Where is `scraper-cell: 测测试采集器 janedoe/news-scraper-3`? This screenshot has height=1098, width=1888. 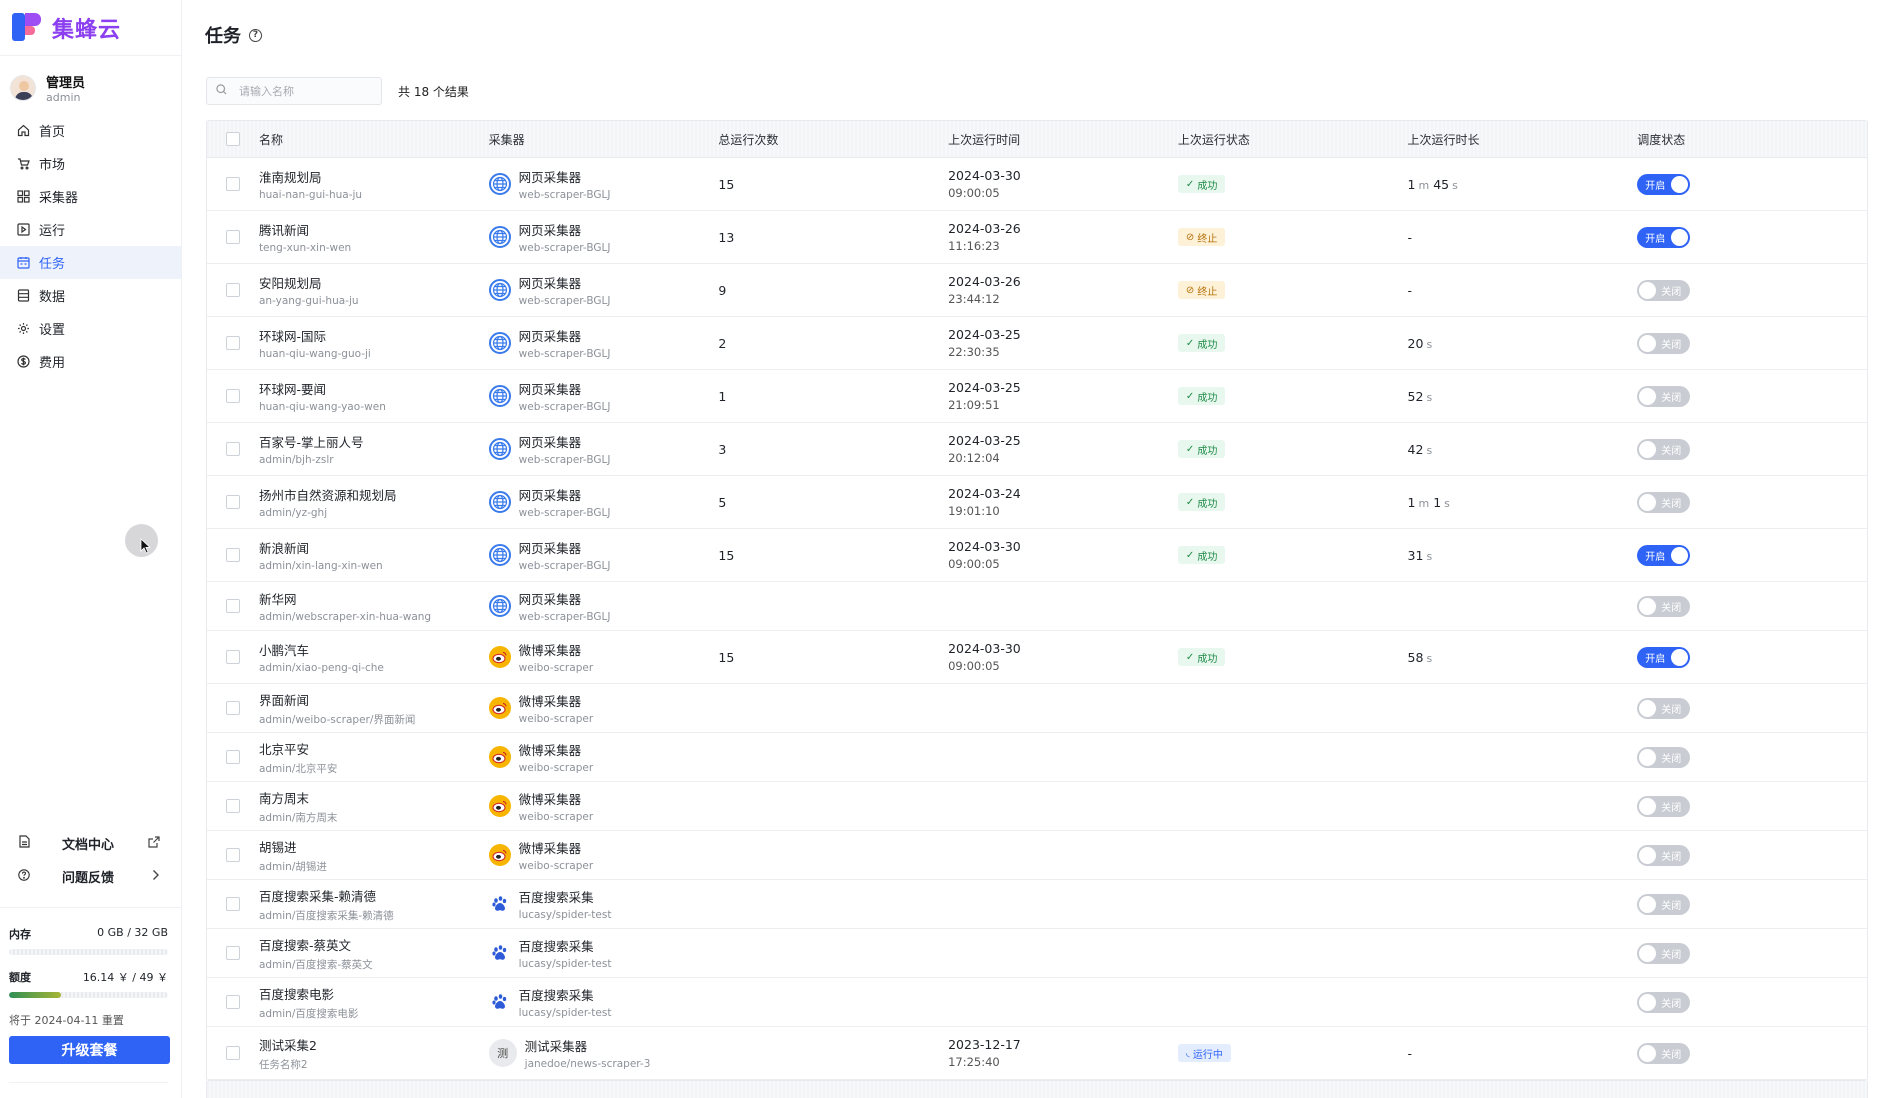 scraper-cell: 测测试采集器 janedoe/news-scraper-3 is located at coordinates (603, 1053).